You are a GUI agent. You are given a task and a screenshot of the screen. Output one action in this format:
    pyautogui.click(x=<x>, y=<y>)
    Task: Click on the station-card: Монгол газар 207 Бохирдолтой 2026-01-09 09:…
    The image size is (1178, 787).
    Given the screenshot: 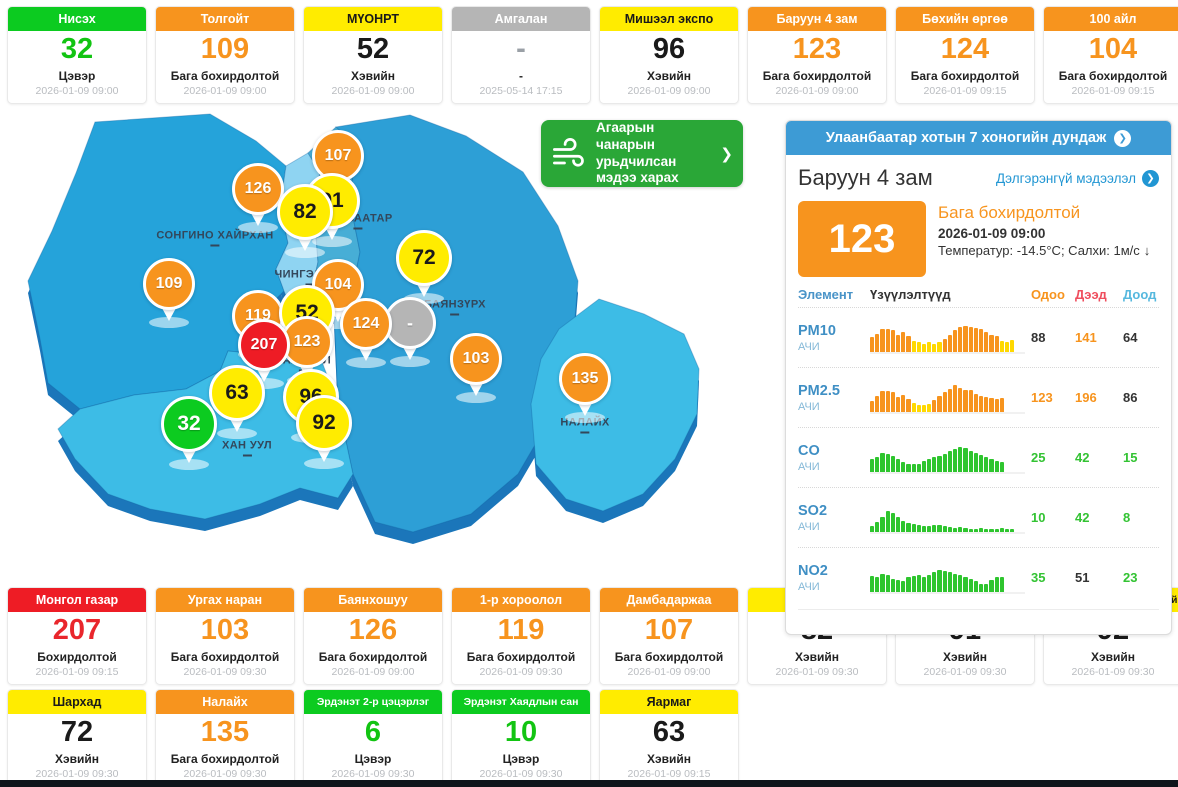 What is the action you would take?
    pyautogui.click(x=77, y=636)
    